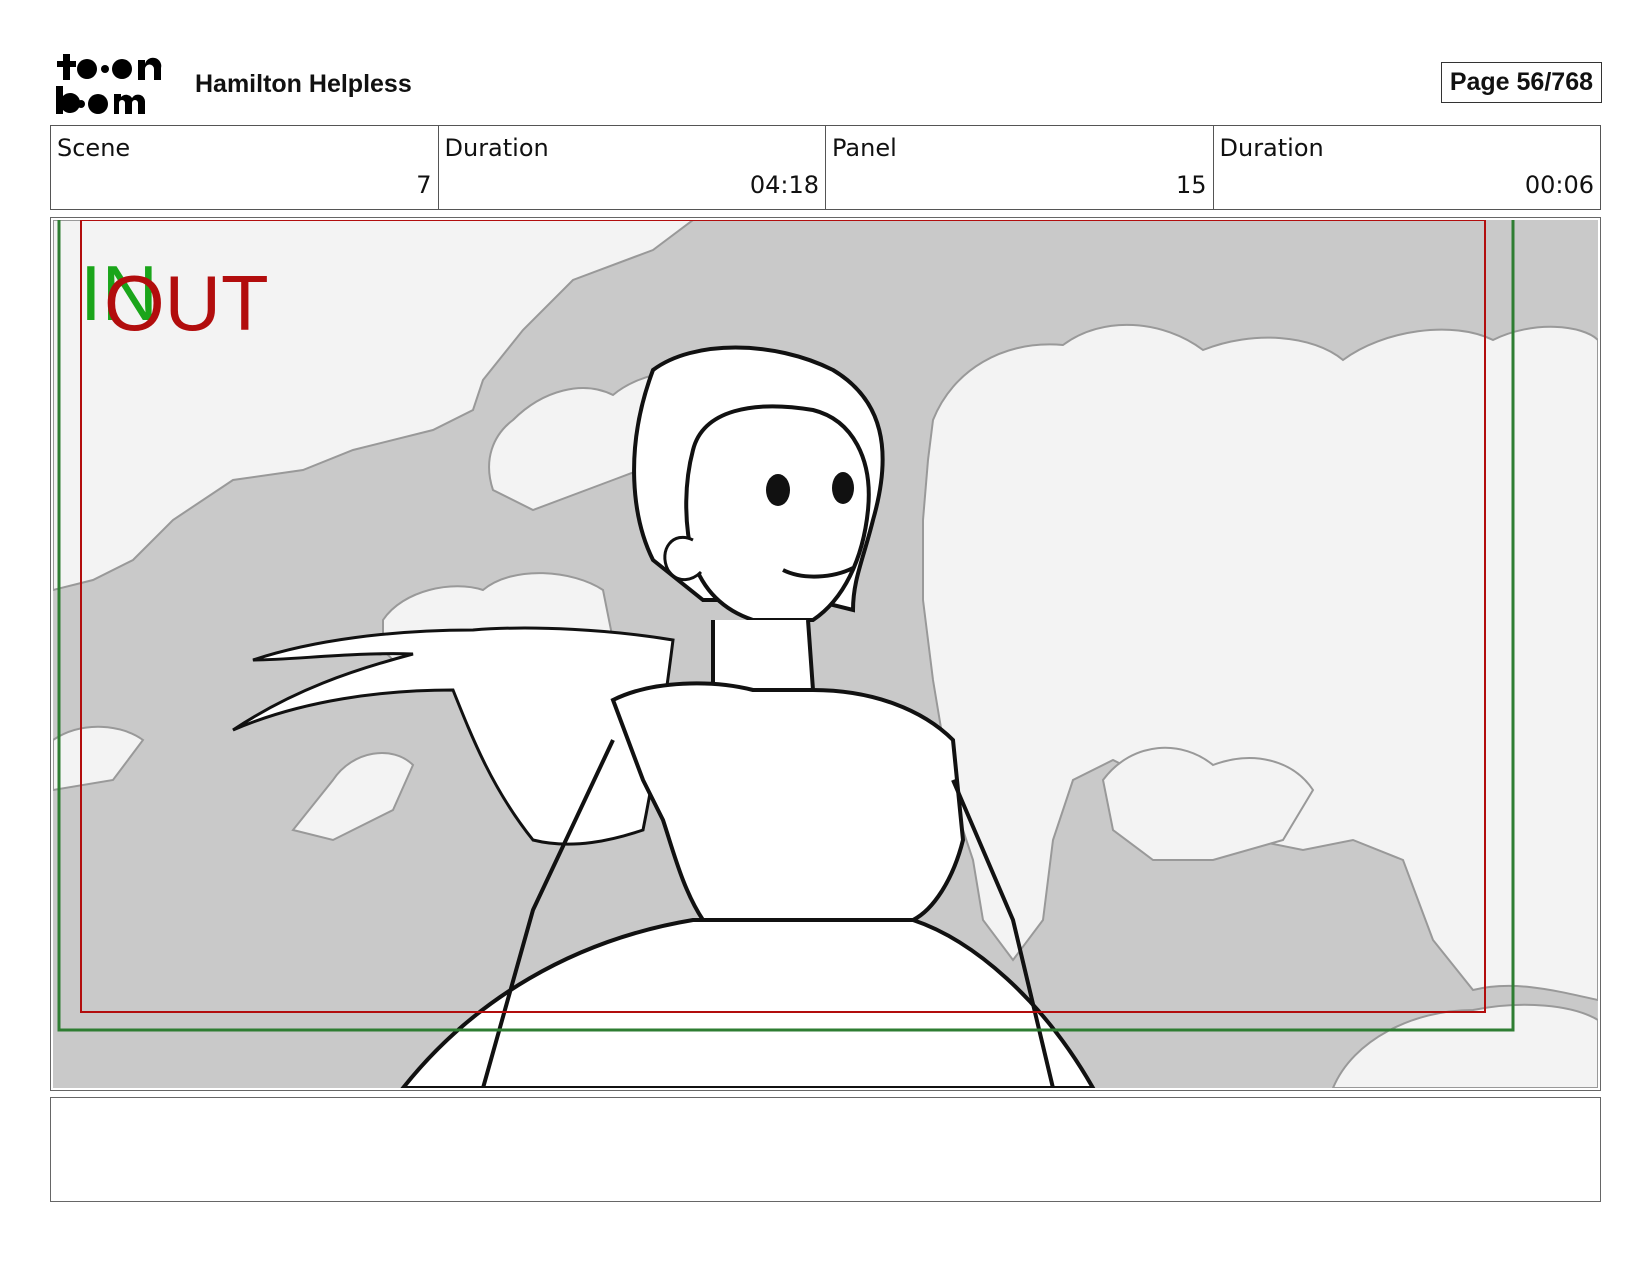 This screenshot has width=1650, height=1275. What do you see at coordinates (496, 148) in the screenshot?
I see `scene-duration-label: Duration` at bounding box center [496, 148].